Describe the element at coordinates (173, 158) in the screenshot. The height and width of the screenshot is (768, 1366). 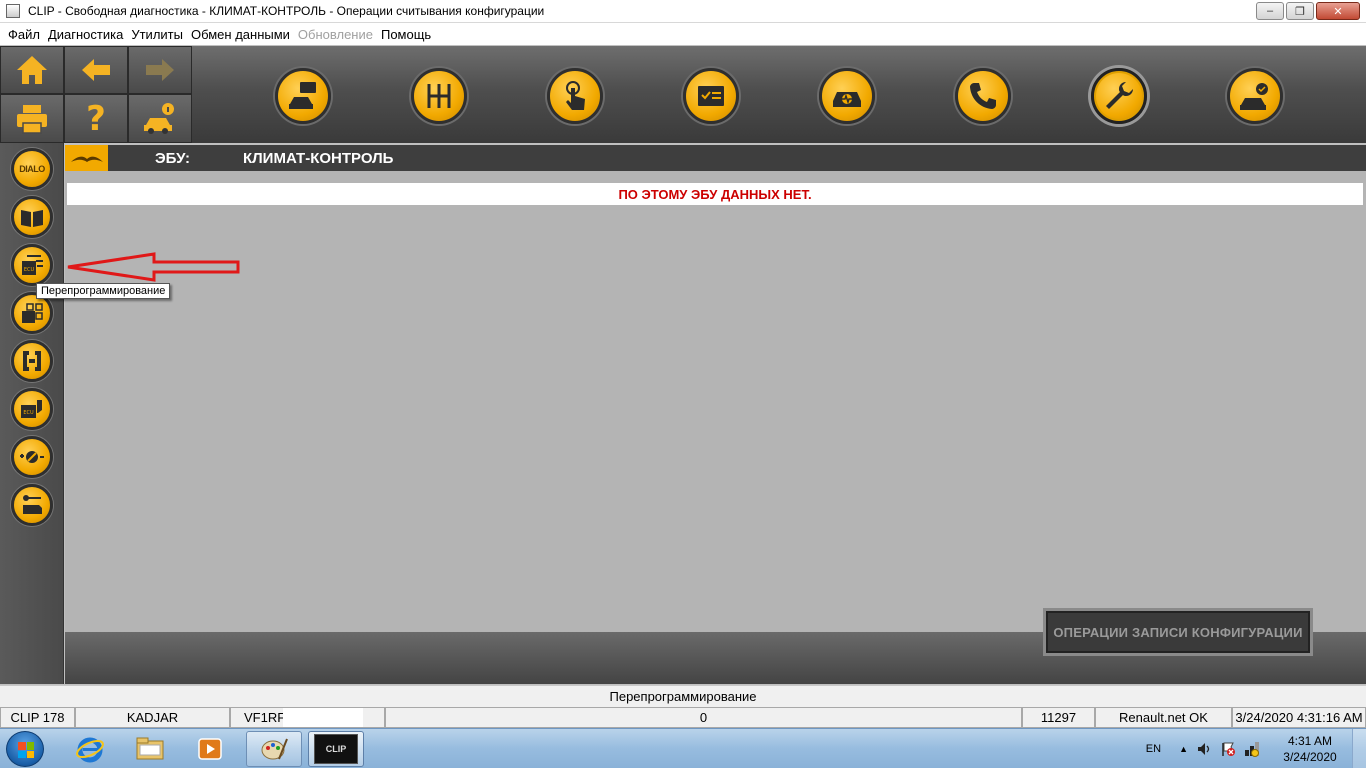
I see `ecu-label: ЭБУ:` at that location.